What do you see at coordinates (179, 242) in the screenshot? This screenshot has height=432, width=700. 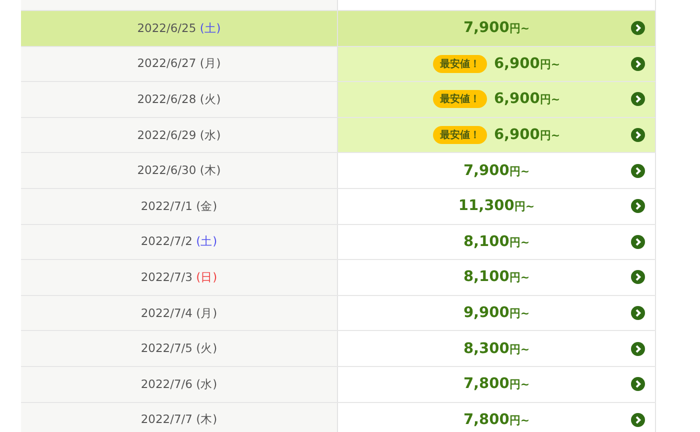 I see `date-text: 2022/7/2 (土)` at bounding box center [179, 242].